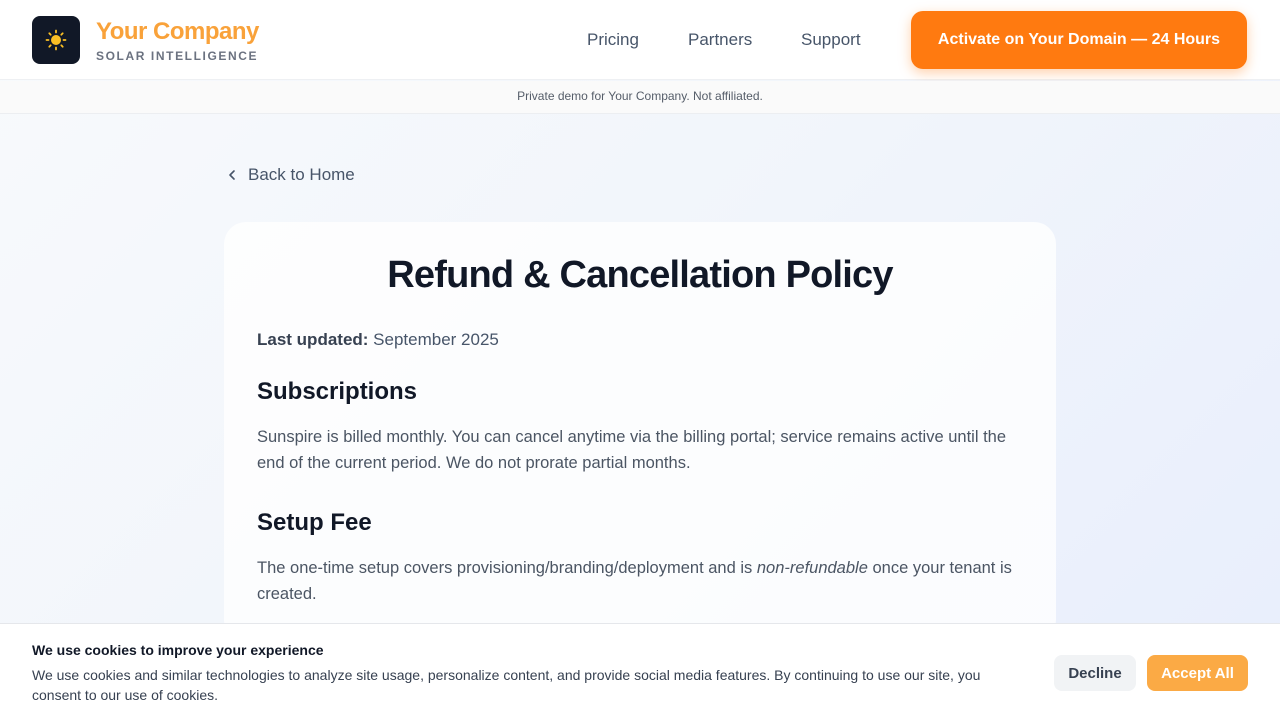 The height and width of the screenshot is (720, 1280). I want to click on chevron-left-icon, so click(232, 175).